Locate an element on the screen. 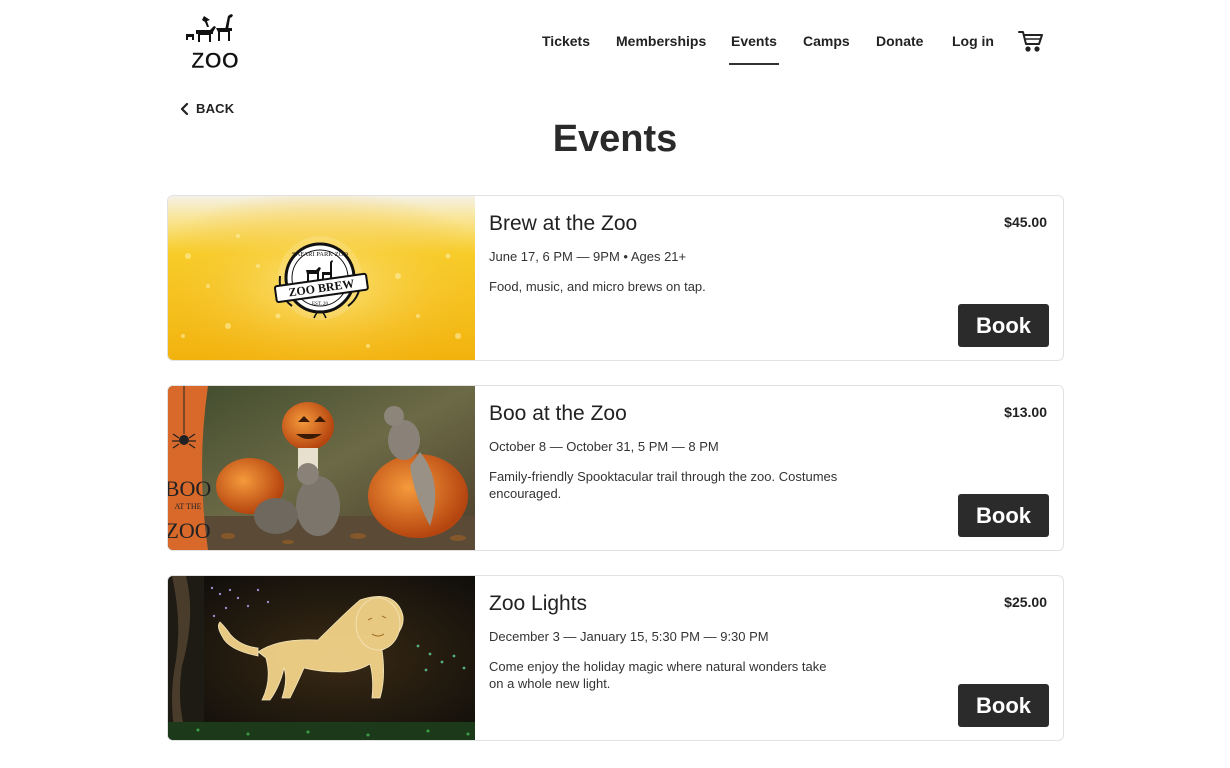 This screenshot has height=768, width=1230. event-title: Zoo Lights is located at coordinates (538, 603).